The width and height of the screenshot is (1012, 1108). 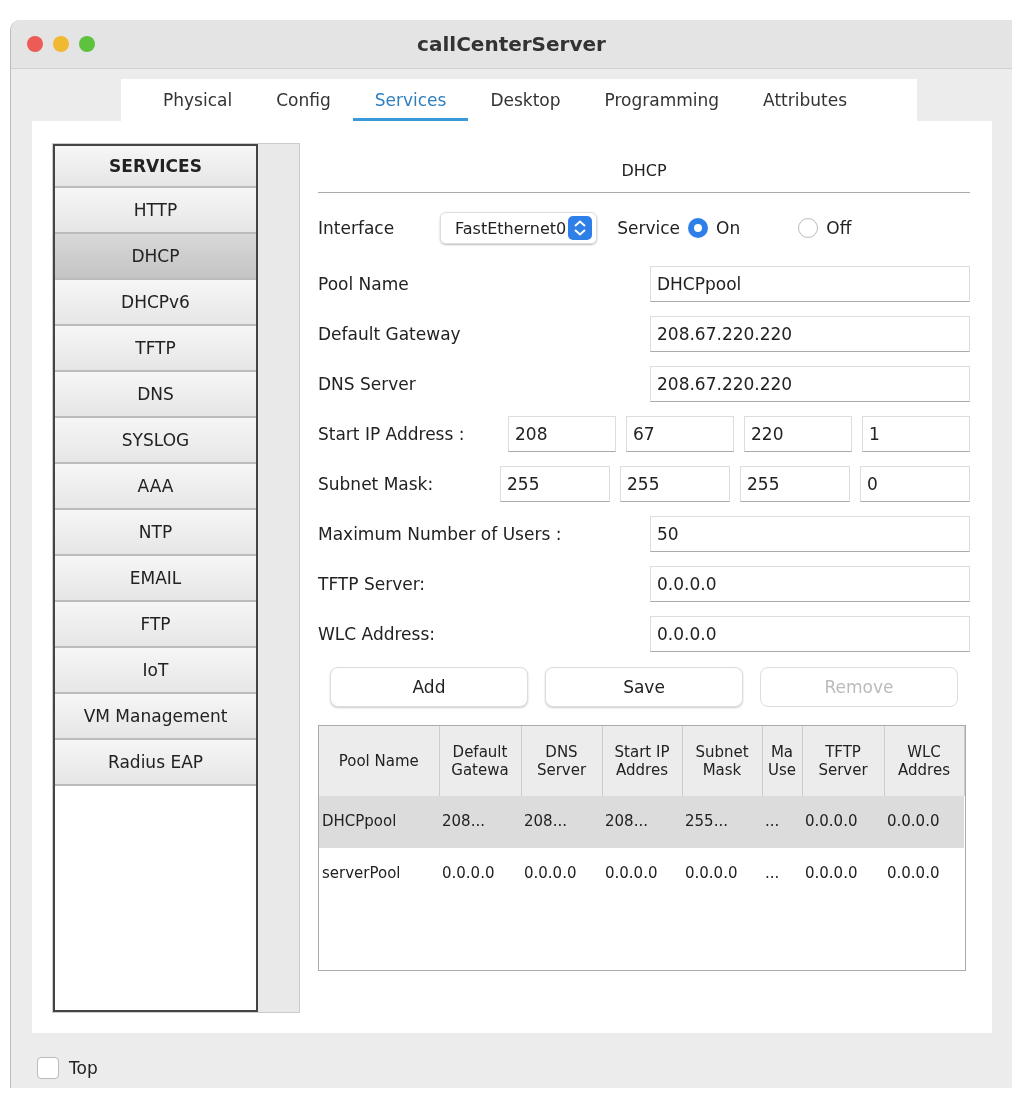 What do you see at coordinates (155, 671) in the screenshot?
I see `sidebar-item: IoT` at bounding box center [155, 671].